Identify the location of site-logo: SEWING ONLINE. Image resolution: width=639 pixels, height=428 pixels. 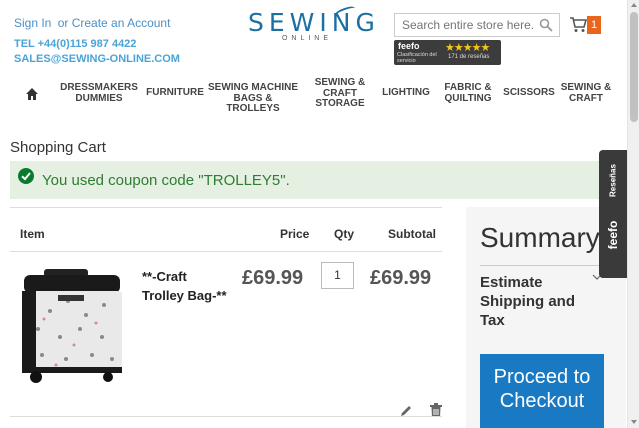
(311, 23).